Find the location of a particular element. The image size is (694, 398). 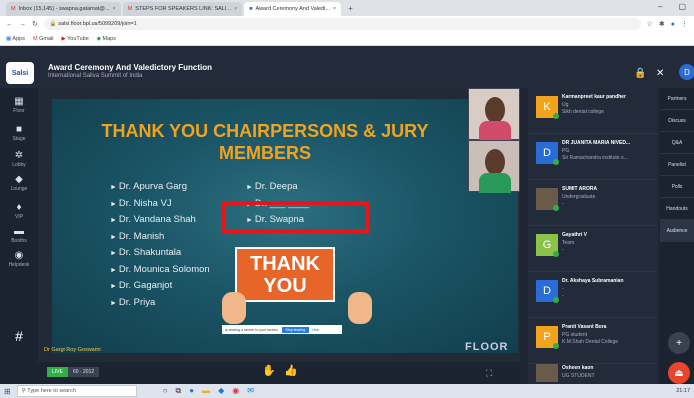

add-user-icon: + is located at coordinates (679, 343).